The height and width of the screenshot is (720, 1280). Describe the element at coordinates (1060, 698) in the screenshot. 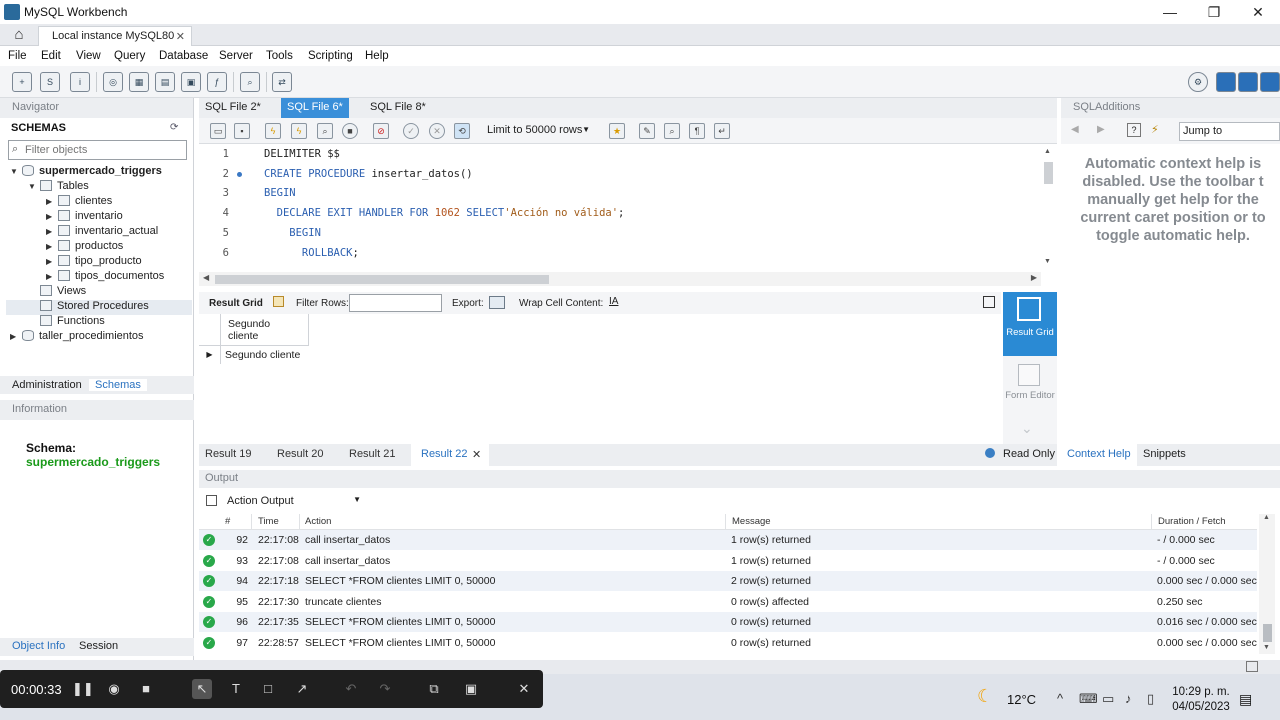

I see `show-hidden-icons-icon: ^` at that location.